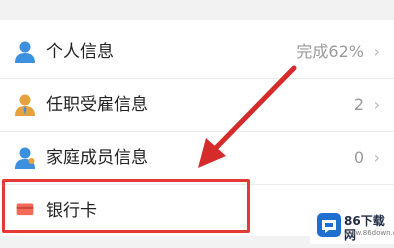 The image size is (394, 248). Describe the element at coordinates (329, 225) in the screenshot. I see `watermark-logo-icon` at that location.